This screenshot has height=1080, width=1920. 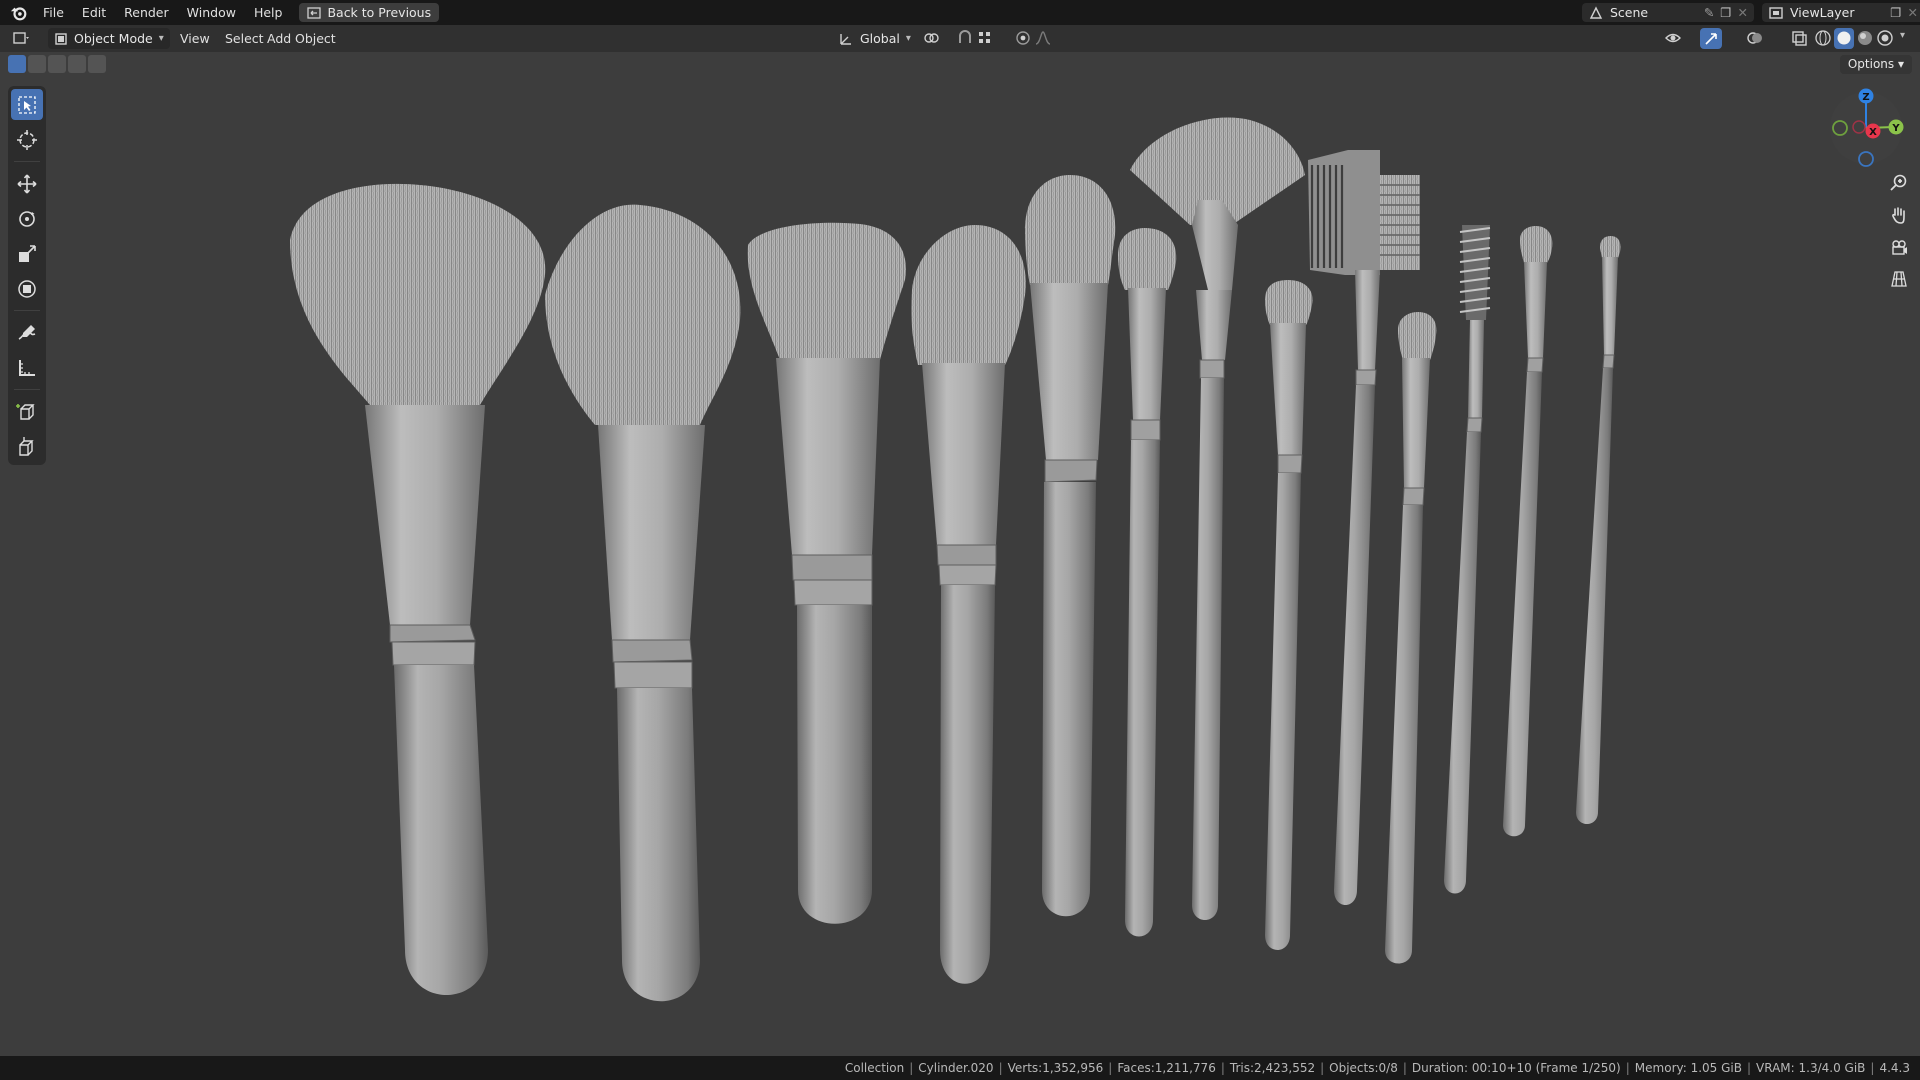 I want to click on status-objects: Objects:0/8, so click(x=1363, y=1068).